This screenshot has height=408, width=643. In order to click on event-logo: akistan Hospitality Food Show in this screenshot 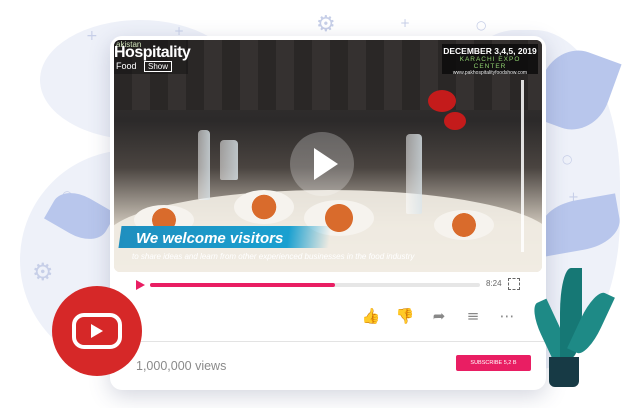, I will do `click(152, 57)`.